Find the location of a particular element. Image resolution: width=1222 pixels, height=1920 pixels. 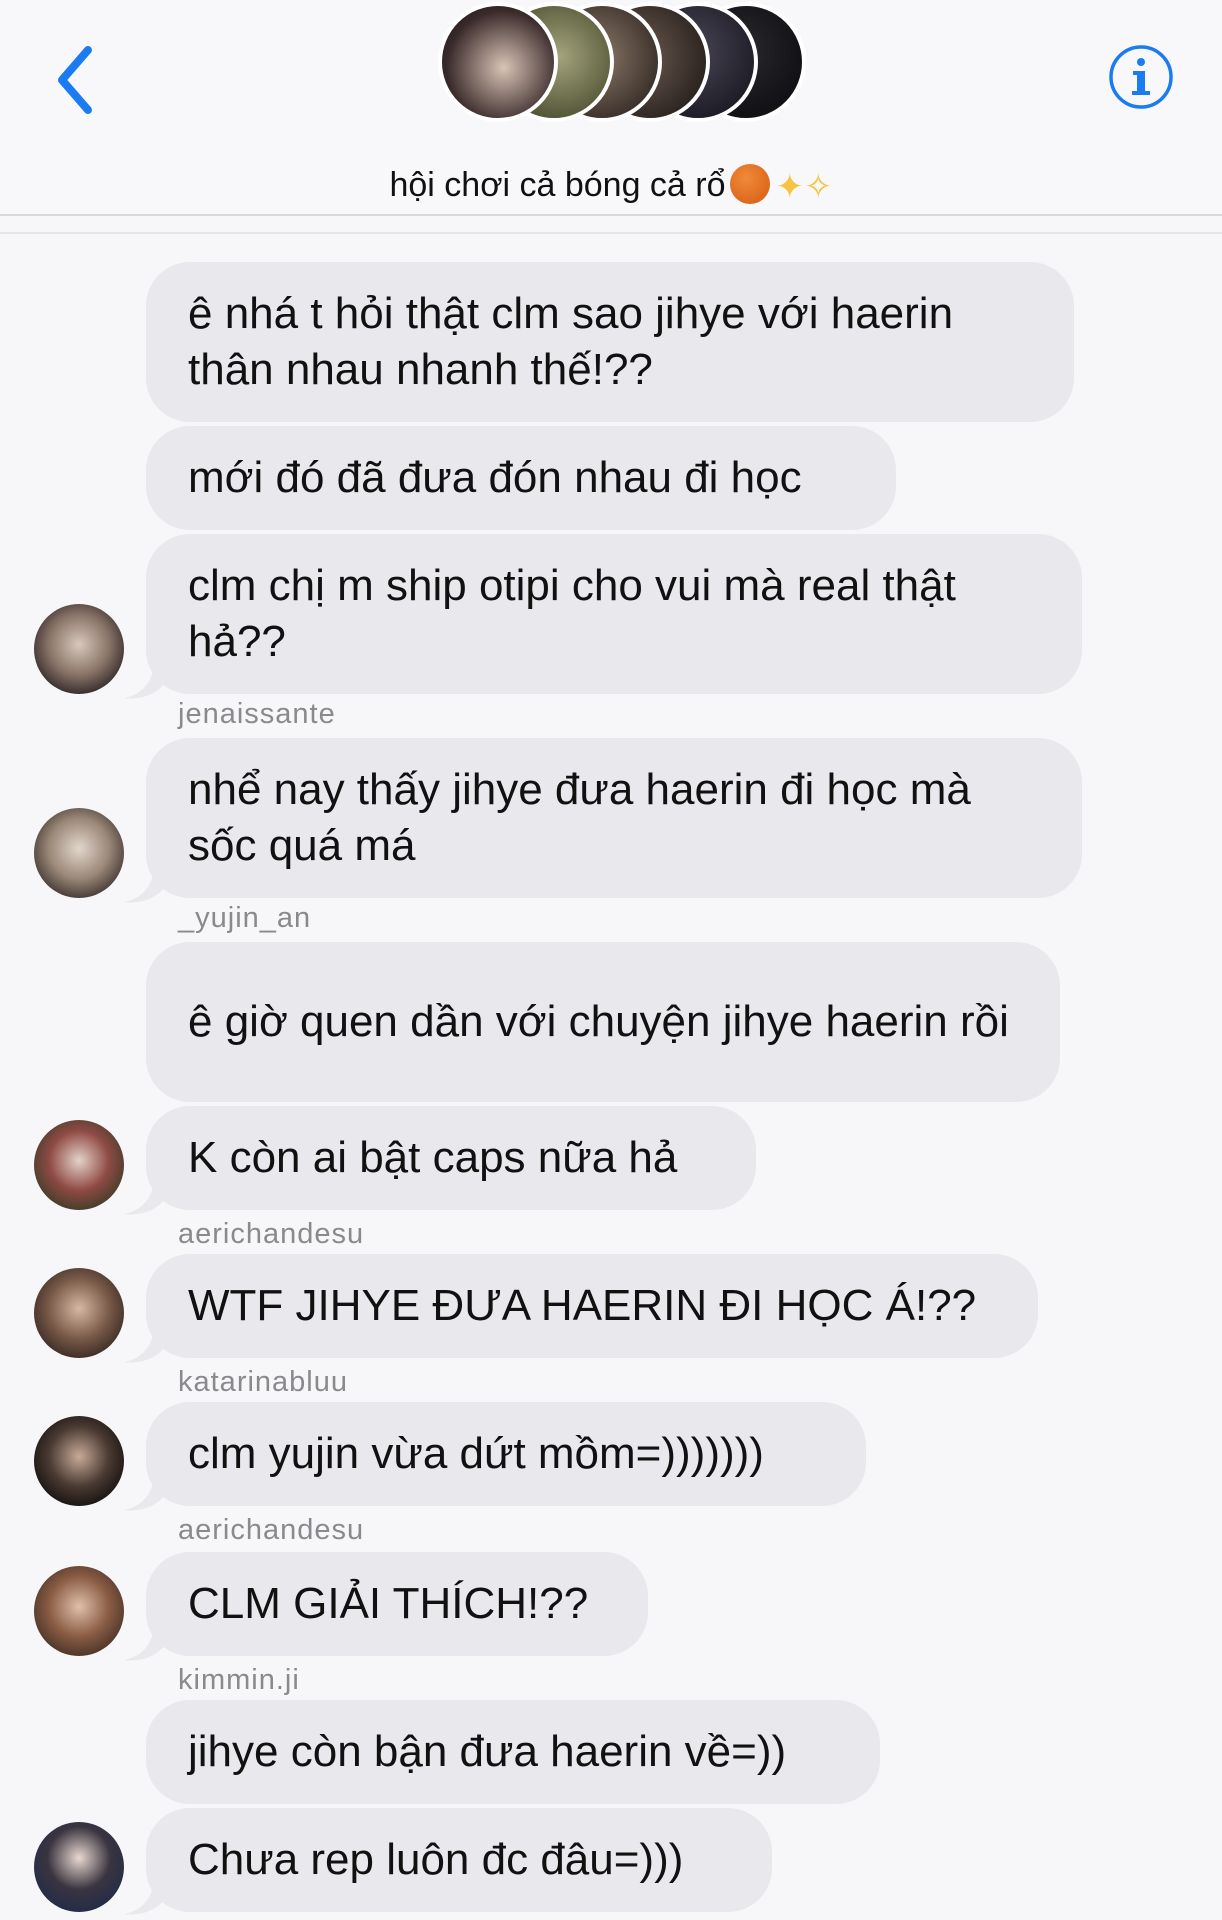

group-title: hội chơi cả bóng cả rổ ✦✧ is located at coordinates (611, 185).